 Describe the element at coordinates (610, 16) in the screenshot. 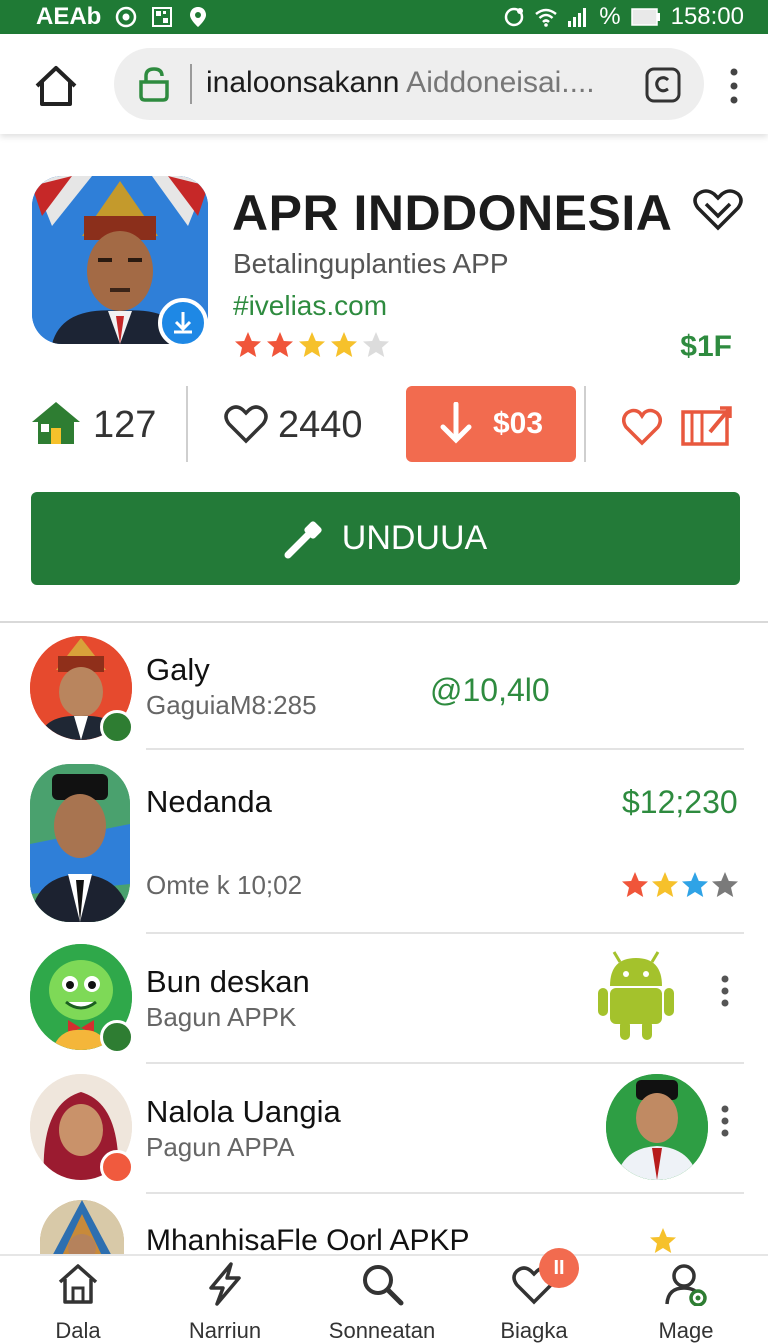

I see `battery-percent: %` at that location.